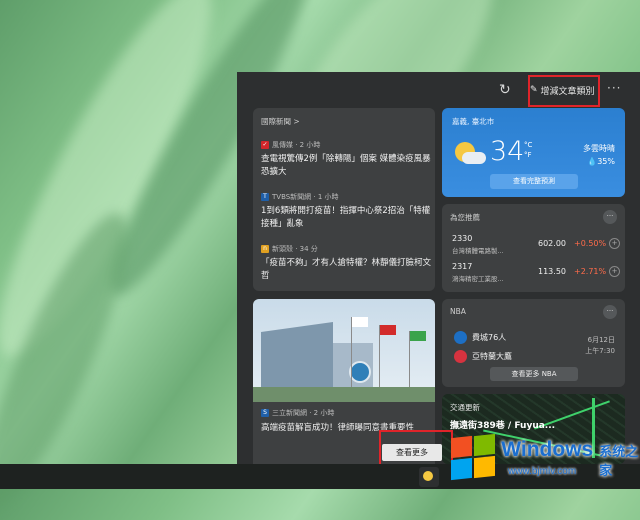 The image size is (640, 520). Describe the element at coordinates (564, 91) in the screenshot. I see `highlight-box` at that location.